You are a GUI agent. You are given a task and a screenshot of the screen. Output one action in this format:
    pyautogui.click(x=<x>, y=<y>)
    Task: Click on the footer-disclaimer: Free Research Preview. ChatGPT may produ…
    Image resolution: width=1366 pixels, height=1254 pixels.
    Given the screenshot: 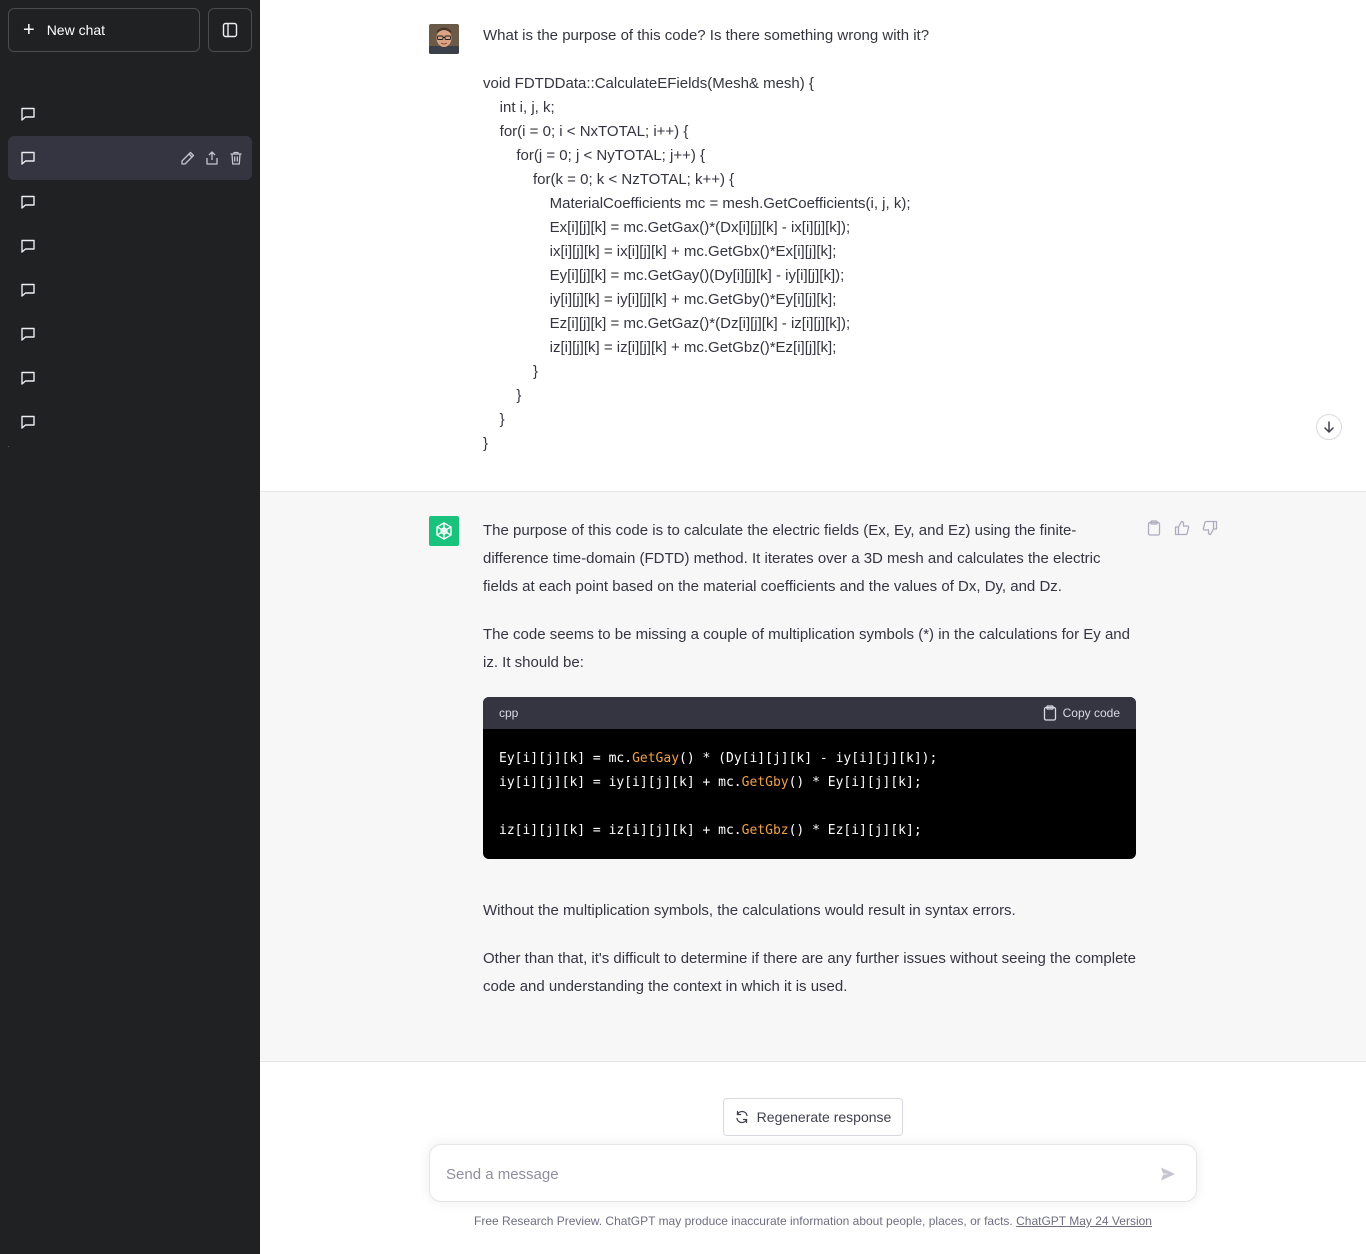 What is the action you would take?
    pyautogui.click(x=813, y=1221)
    